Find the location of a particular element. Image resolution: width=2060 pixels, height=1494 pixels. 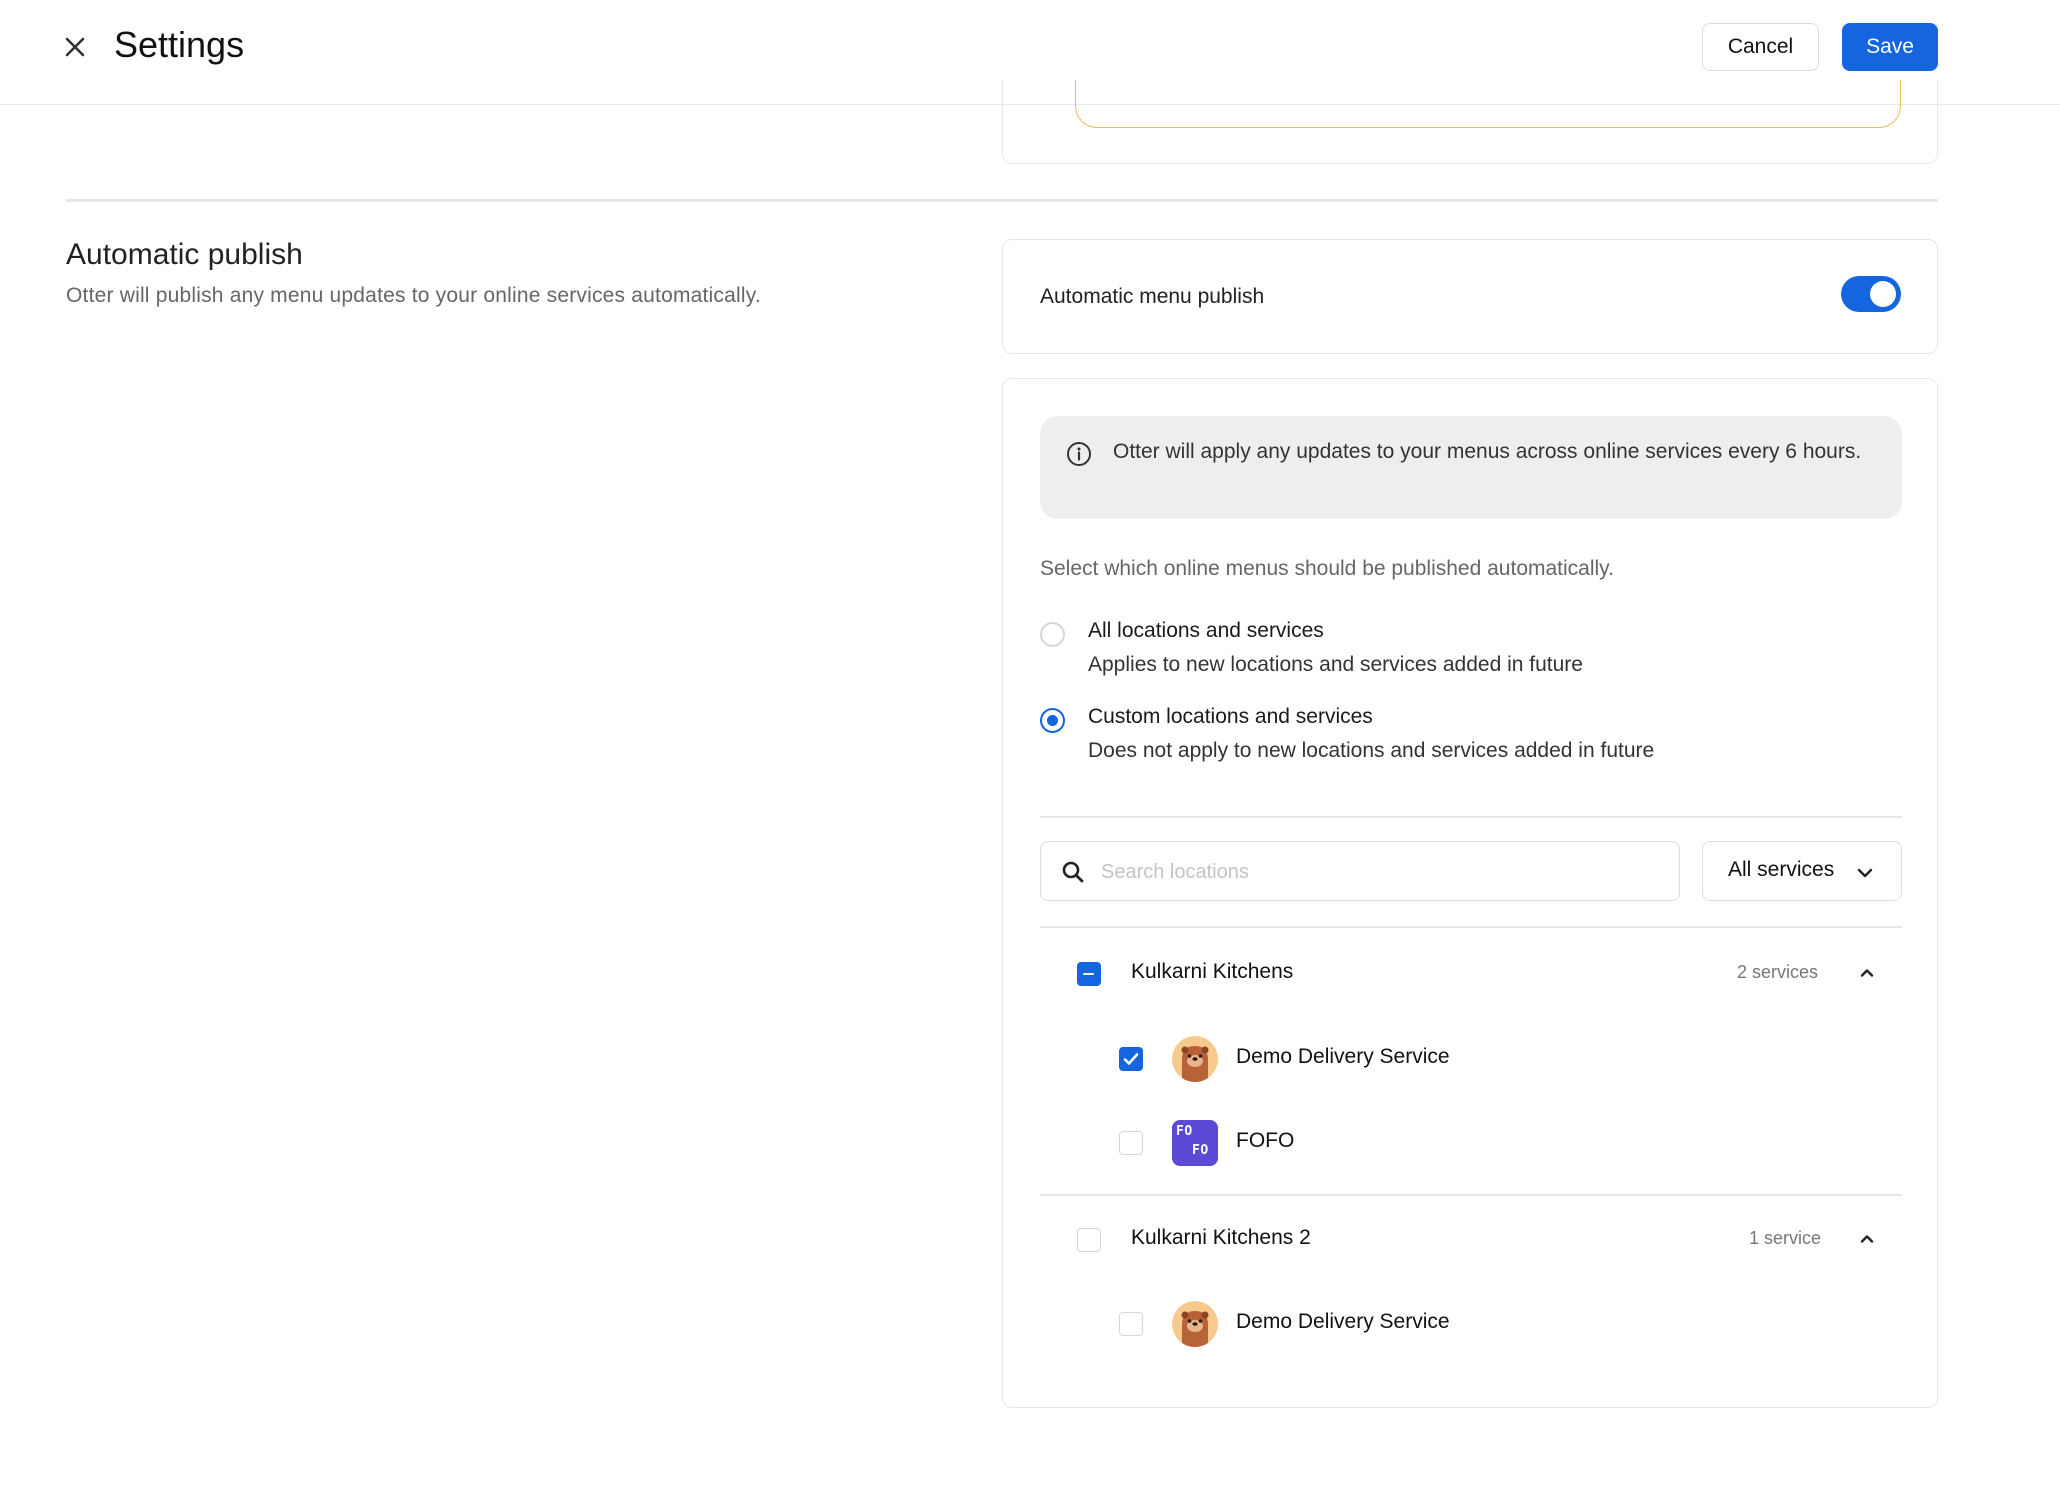

page-title: Settings is located at coordinates (179, 44).